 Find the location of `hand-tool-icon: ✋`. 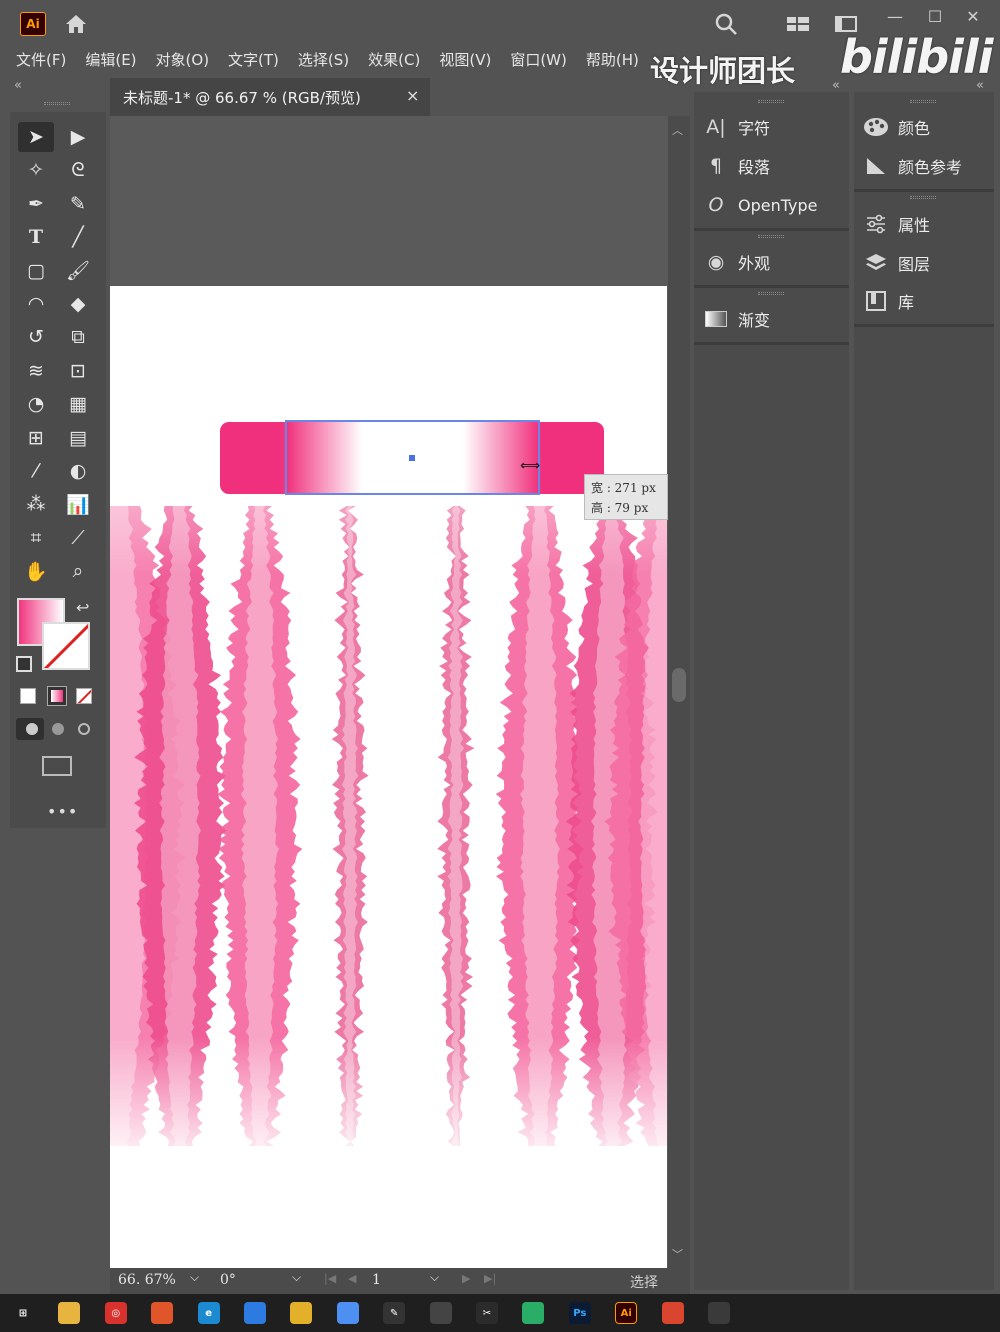

hand-tool-icon: ✋ is located at coordinates (36, 571).